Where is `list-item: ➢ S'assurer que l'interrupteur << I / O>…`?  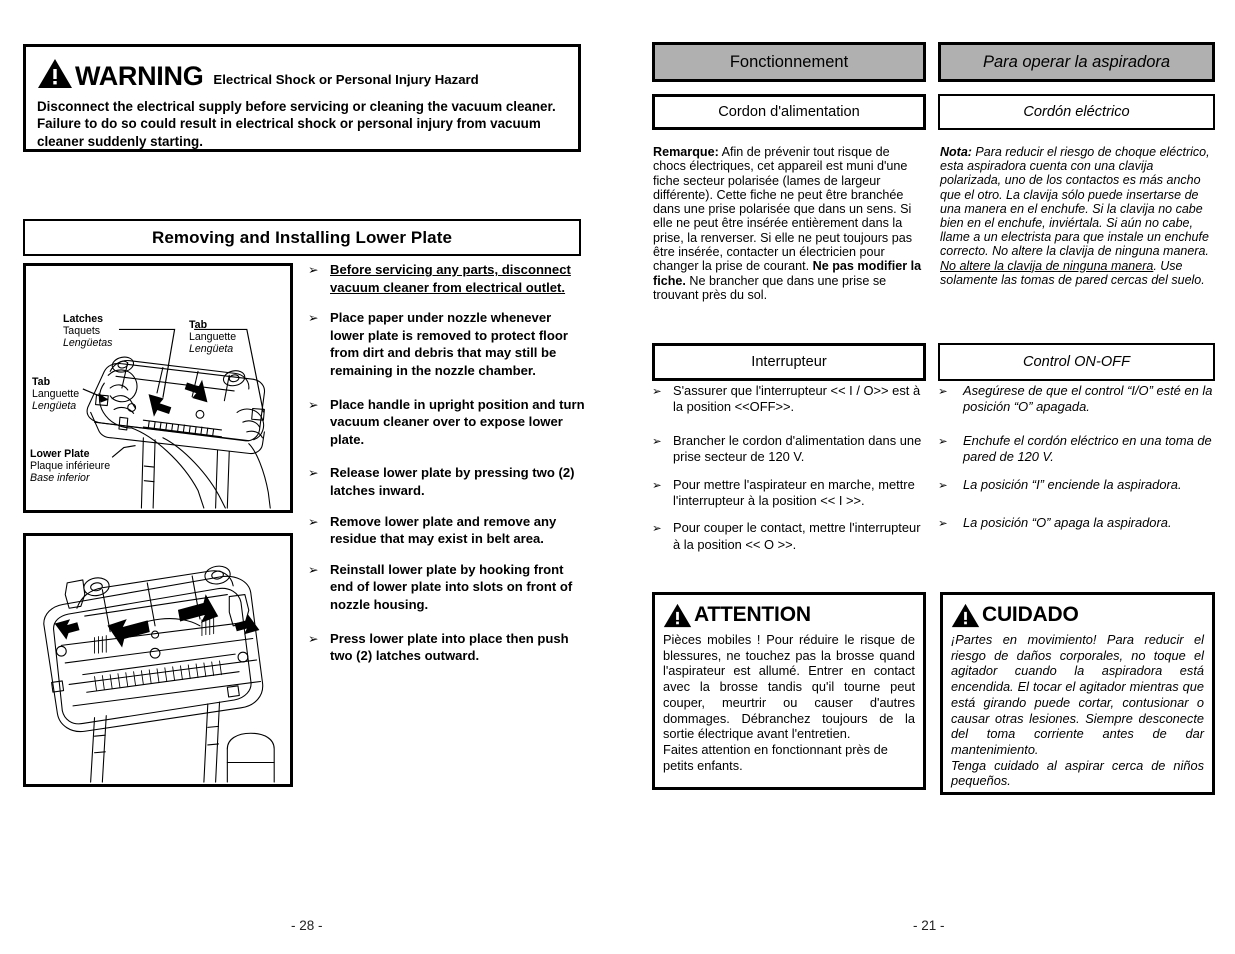
list-item: ➢ S'assurer que l'interrupteur << I / O>… is located at coordinates (790, 399).